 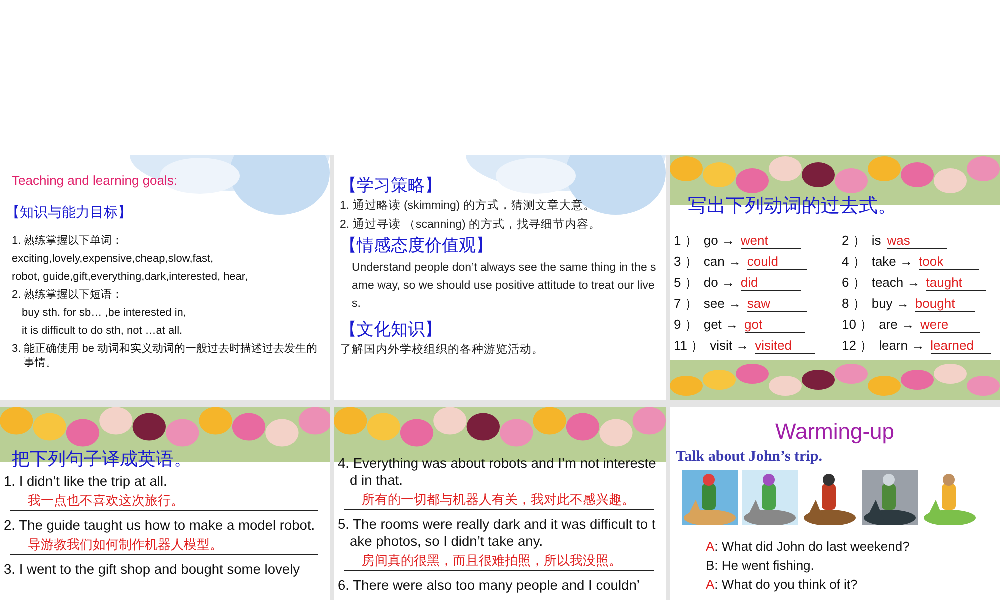 I want to click on verb: do →, so click(x=719, y=283).